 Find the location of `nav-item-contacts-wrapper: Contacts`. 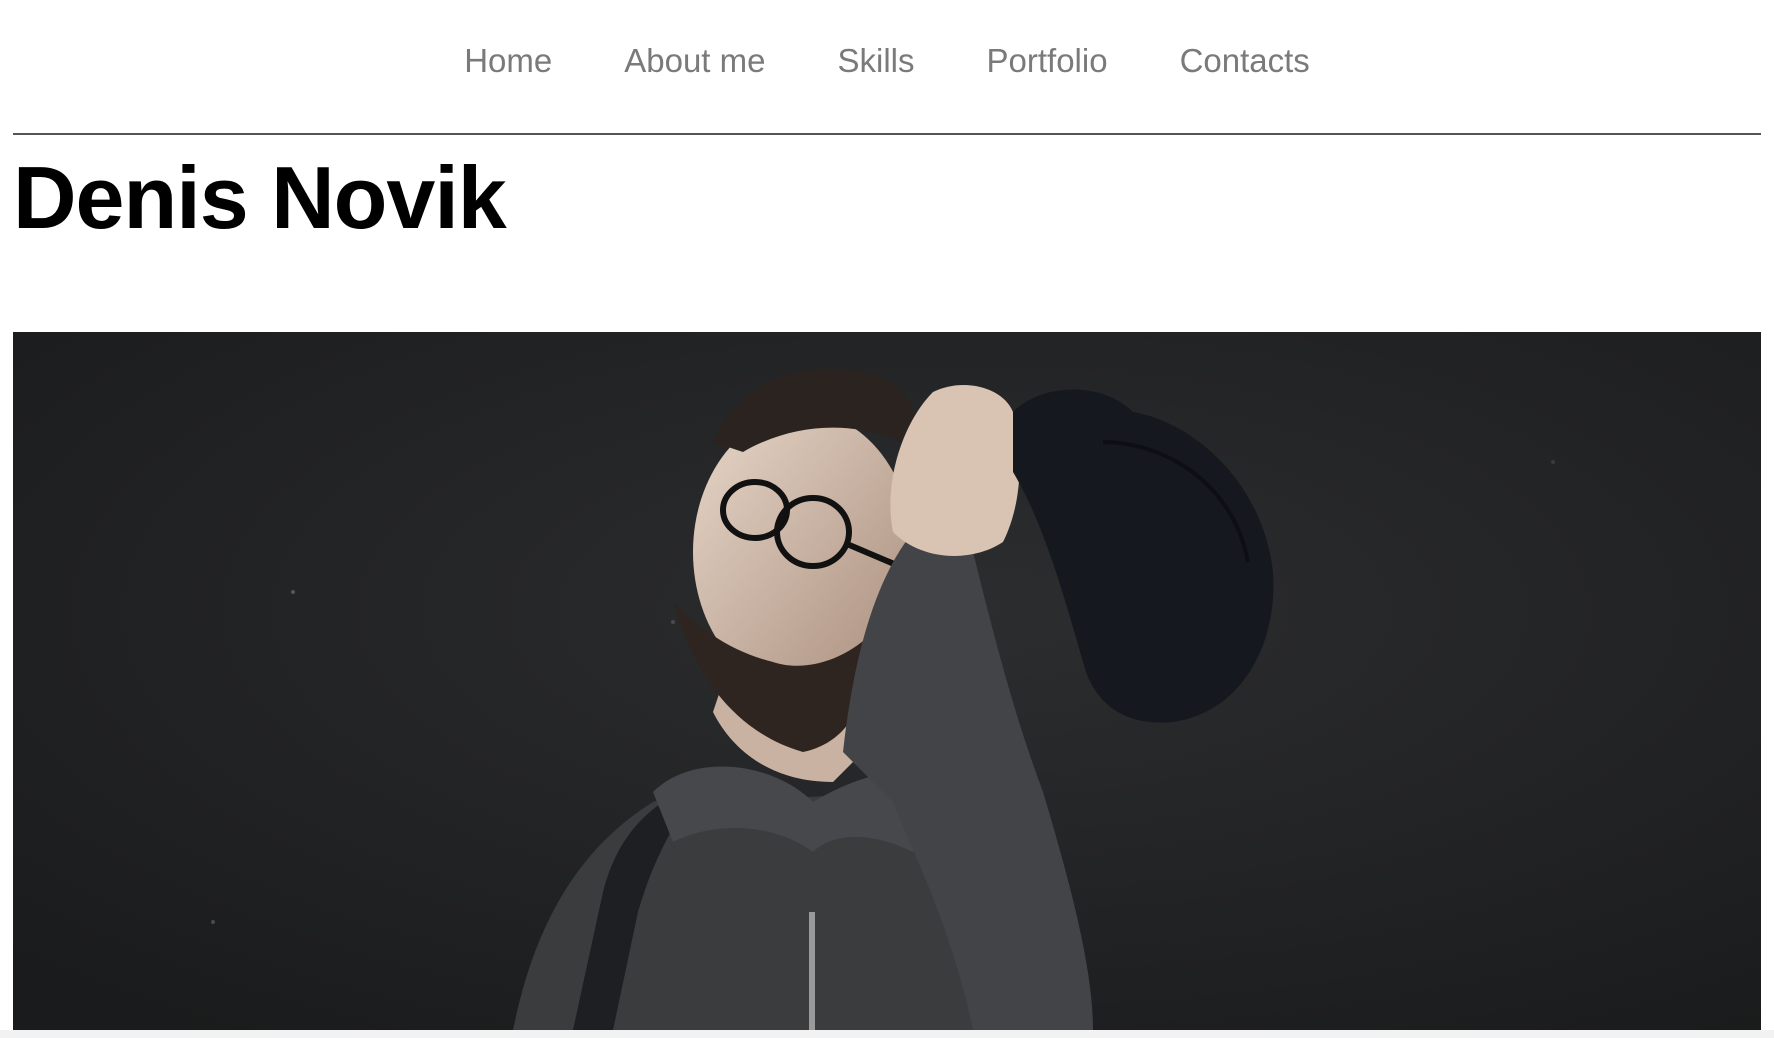

nav-item-contacts-wrapper: Contacts is located at coordinates (1245, 61).